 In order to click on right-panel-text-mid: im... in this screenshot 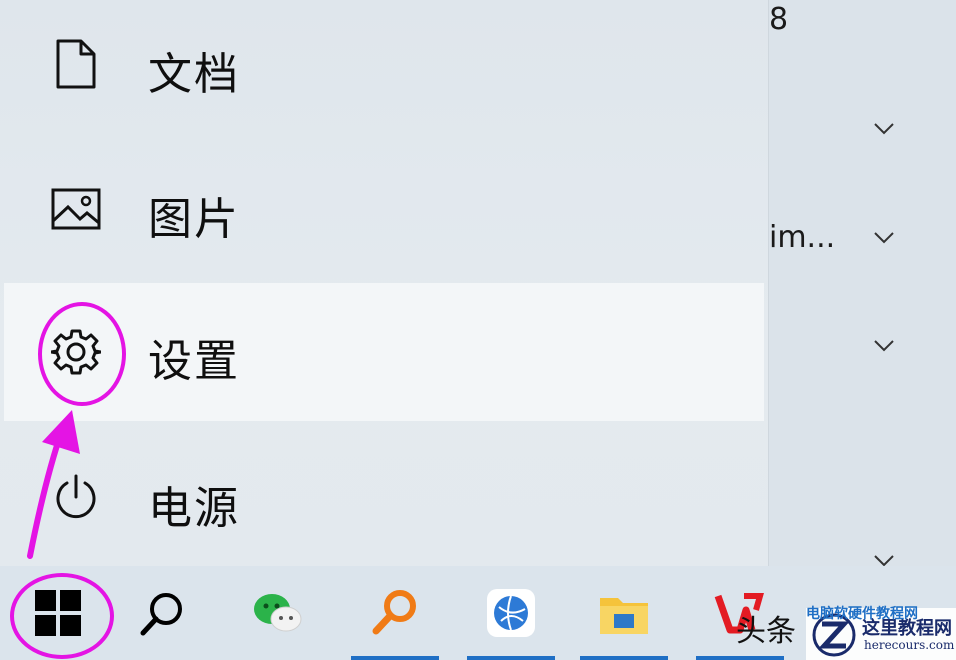, I will do `click(802, 237)`.